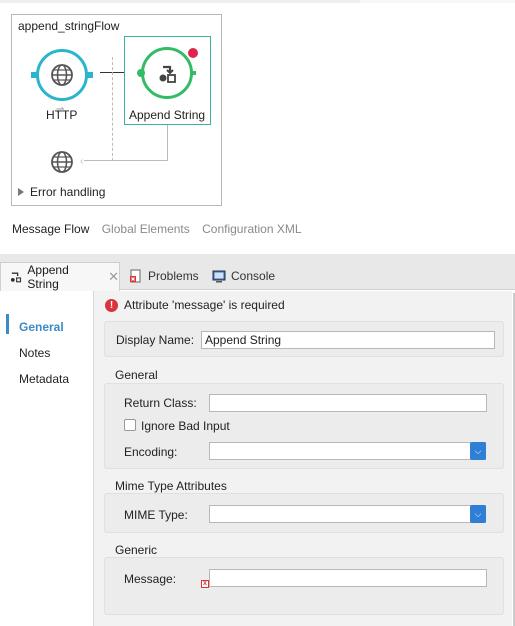 Image resolution: width=515 pixels, height=626 pixels. I want to click on close-tab-icon: ✕, so click(113, 277).